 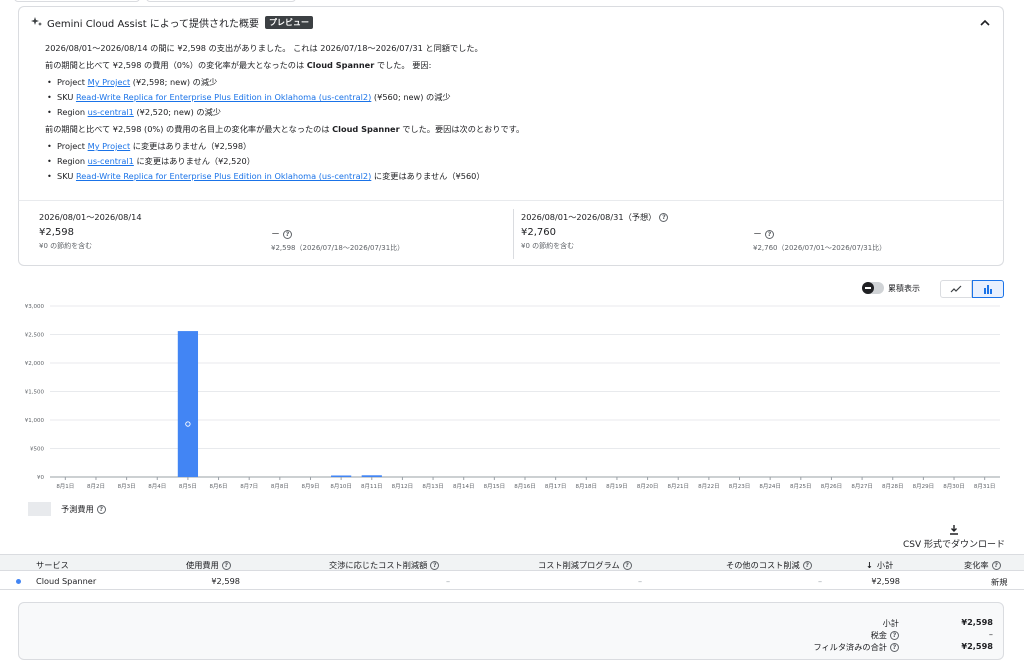 What do you see at coordinates (208, 565) in the screenshot?
I see `col-usage: 使用費用?` at bounding box center [208, 565].